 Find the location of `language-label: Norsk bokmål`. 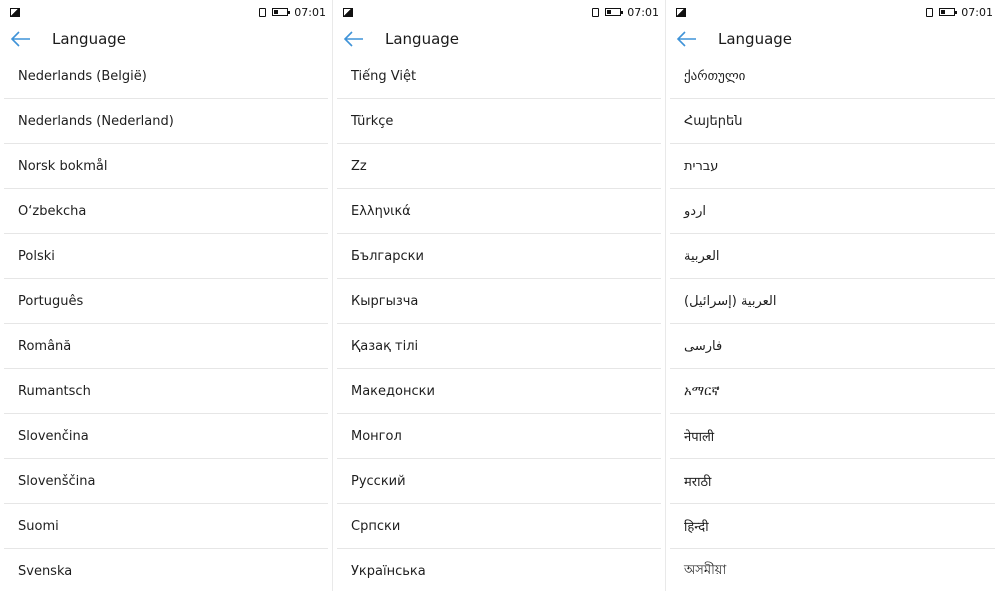

language-label: Norsk bokmål is located at coordinates (63, 166).